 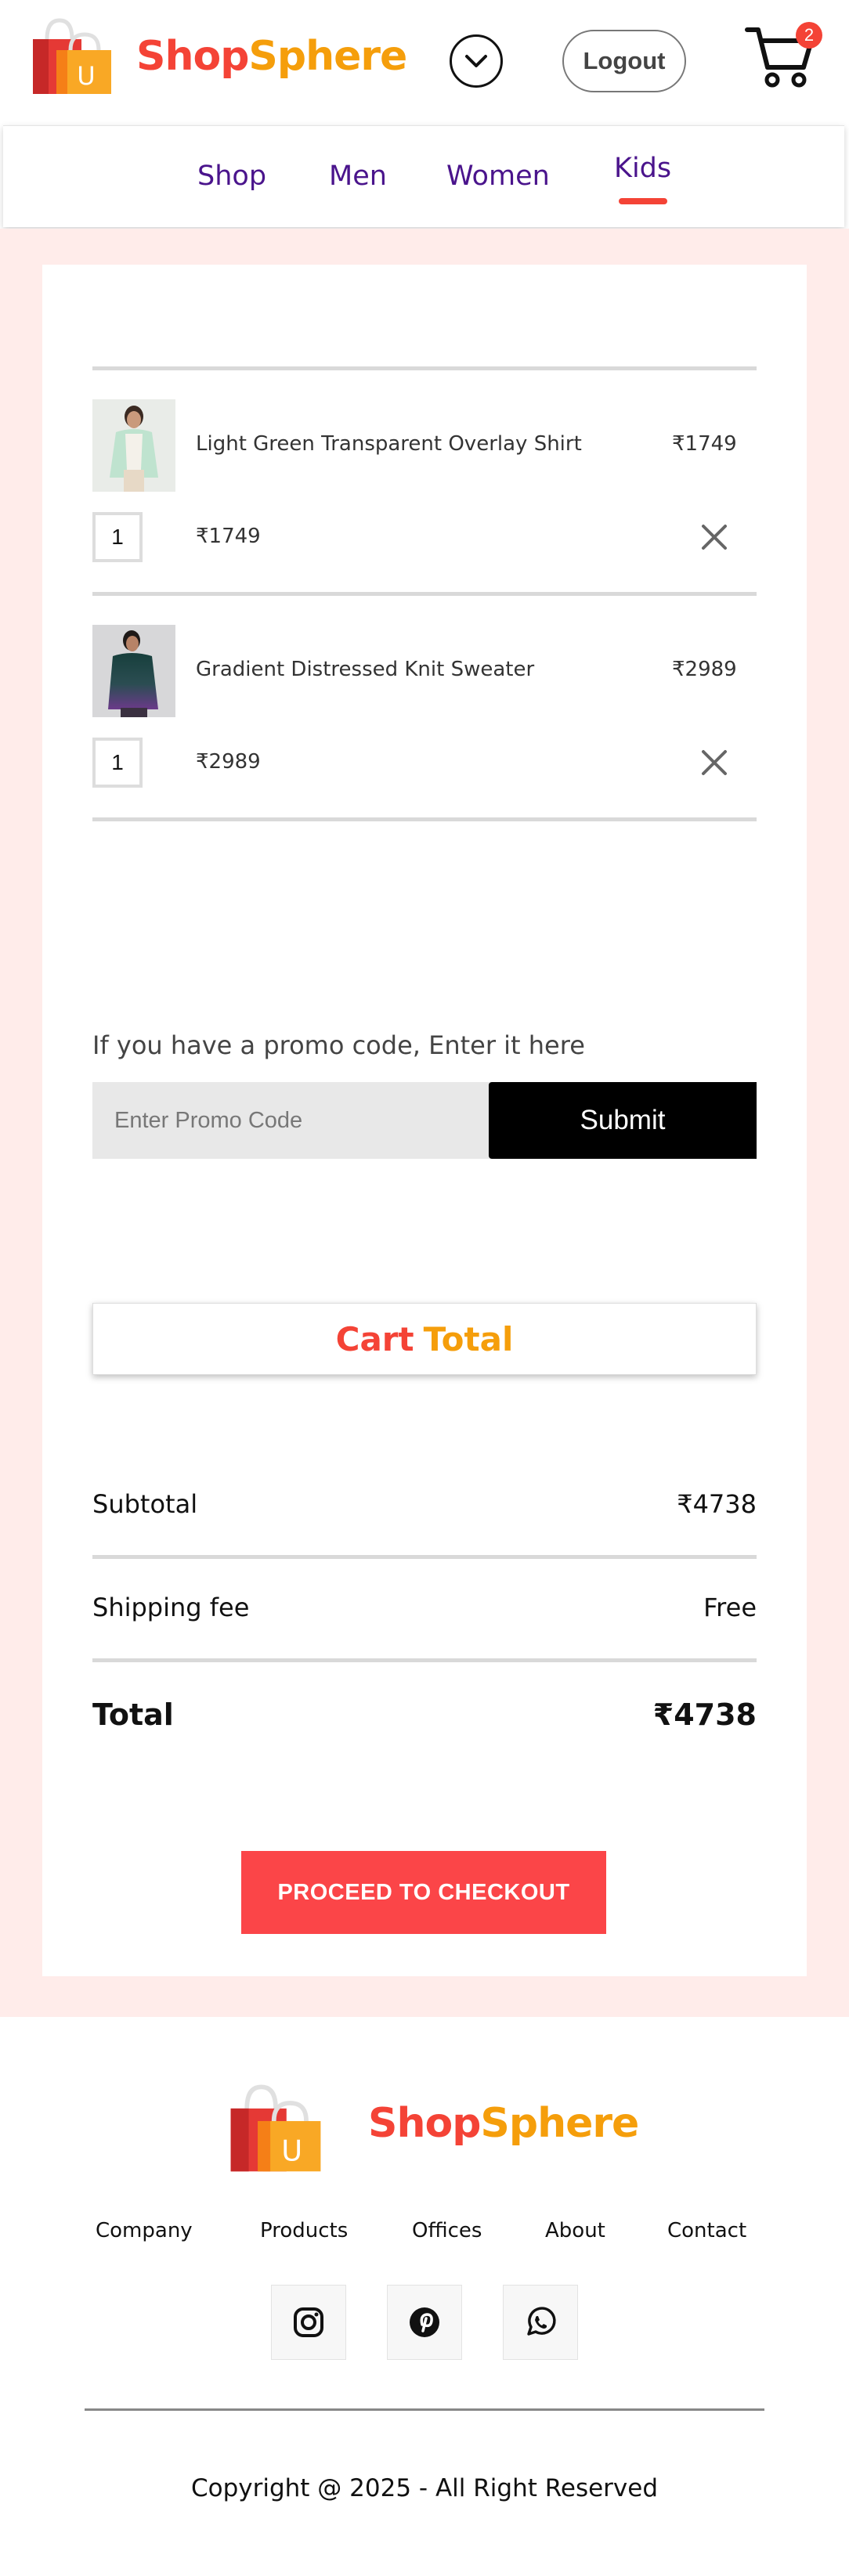 I want to click on footer-brand-part1: Shop, so click(x=424, y=2123).